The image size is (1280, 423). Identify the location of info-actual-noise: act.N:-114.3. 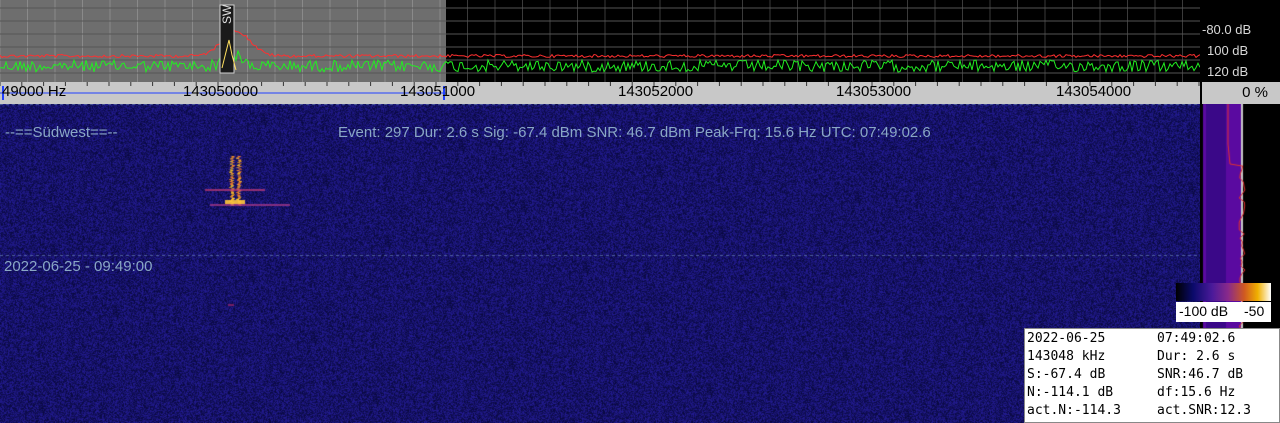
(1074, 410).